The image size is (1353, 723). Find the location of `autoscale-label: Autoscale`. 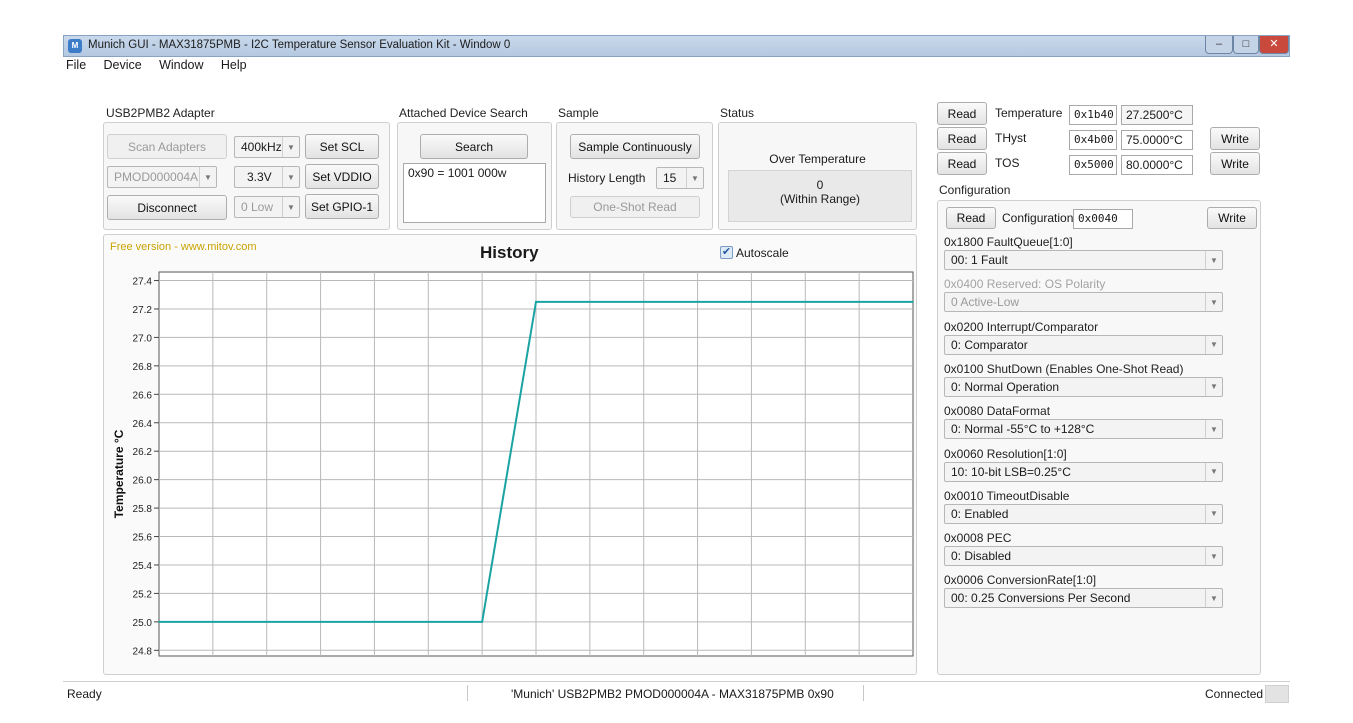

autoscale-label: Autoscale is located at coordinates (762, 253).